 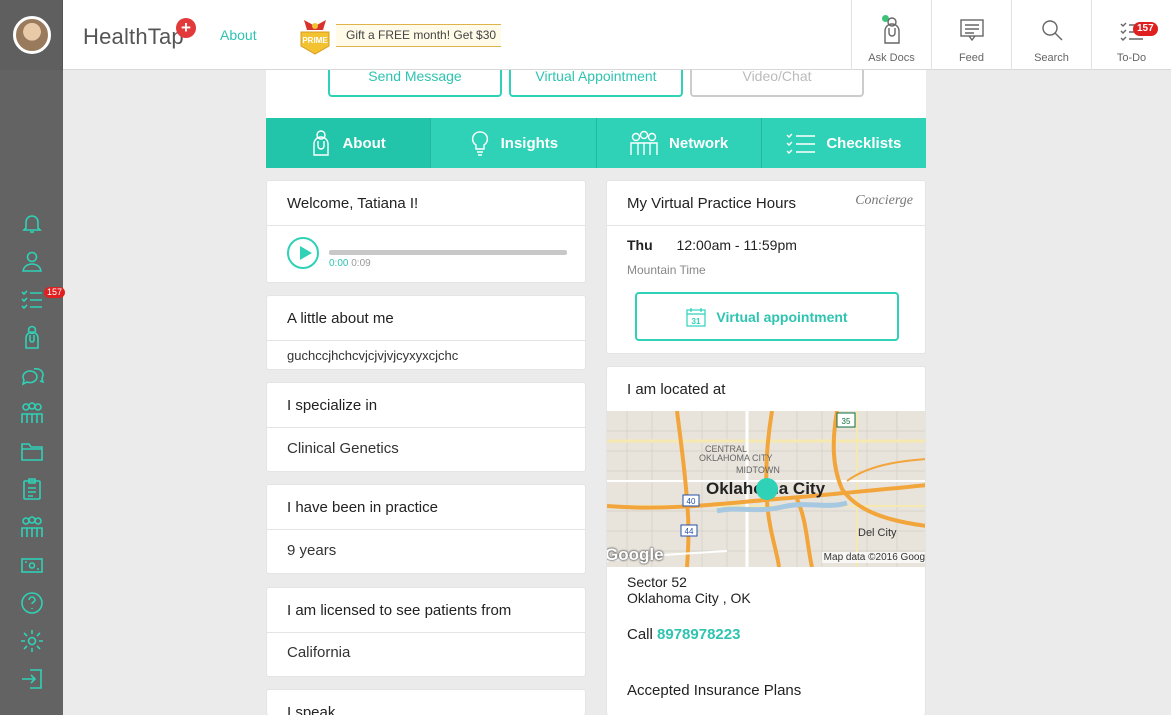 What do you see at coordinates (736, 458) in the screenshot?
I see `map-label-okc-small: OKLAHOMA CITY` at bounding box center [736, 458].